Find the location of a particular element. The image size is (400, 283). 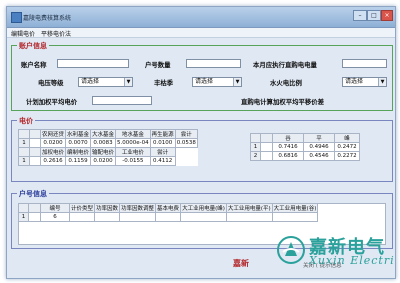

surcharge-header: 再生能源 is located at coordinates (162, 134).